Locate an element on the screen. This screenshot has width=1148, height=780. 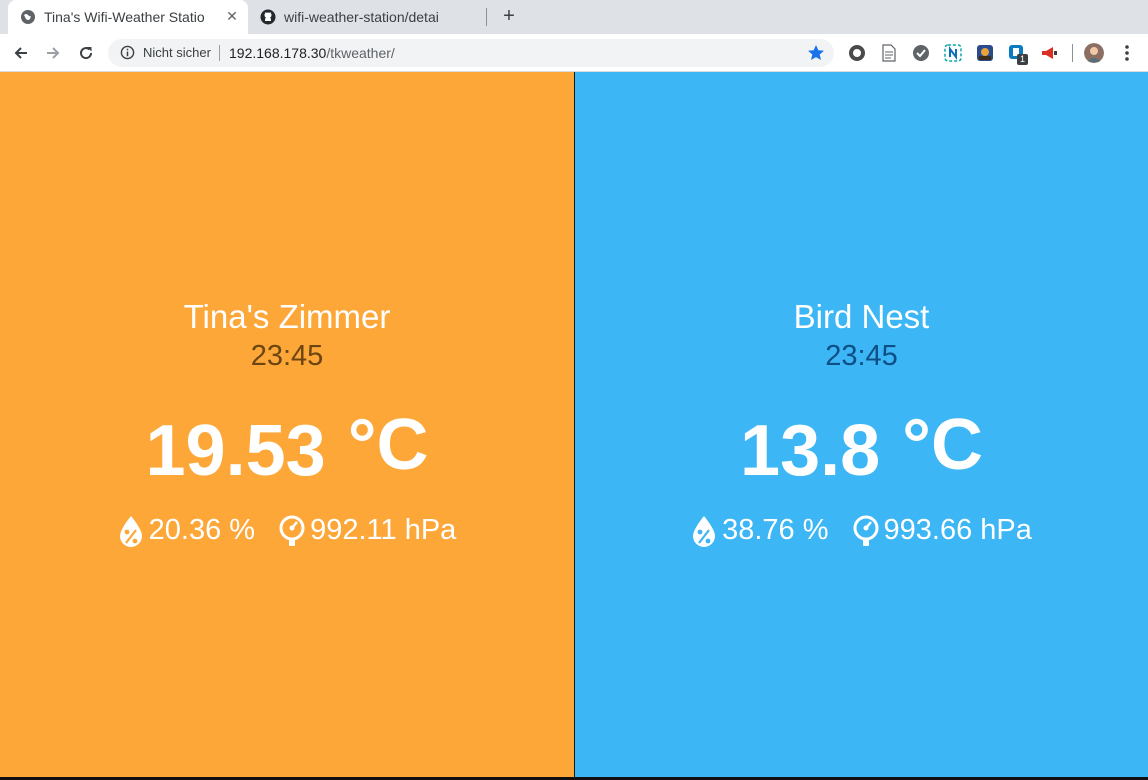
humidity-stat: 20.36 % is located at coordinates (186, 530).